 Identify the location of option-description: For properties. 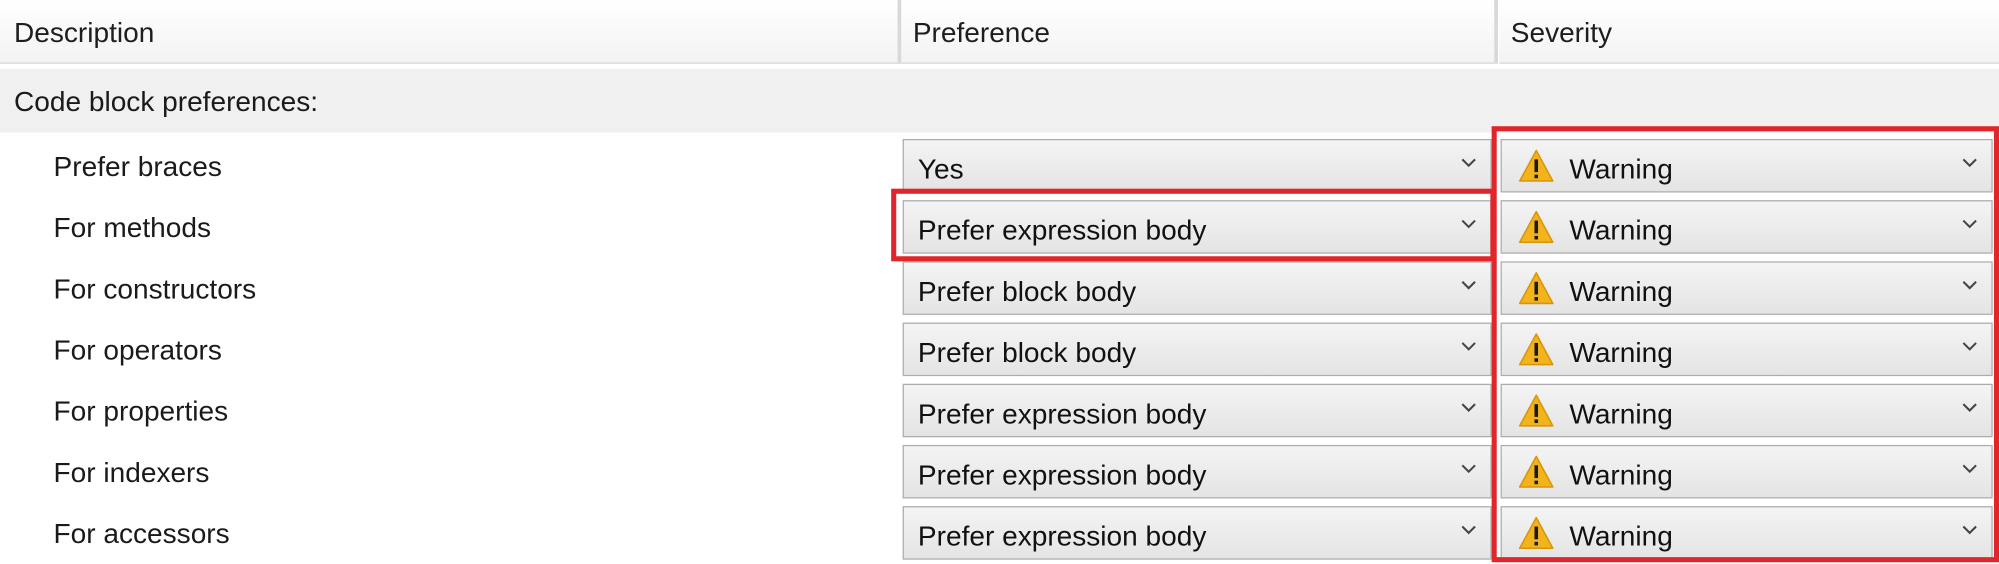
(141, 411).